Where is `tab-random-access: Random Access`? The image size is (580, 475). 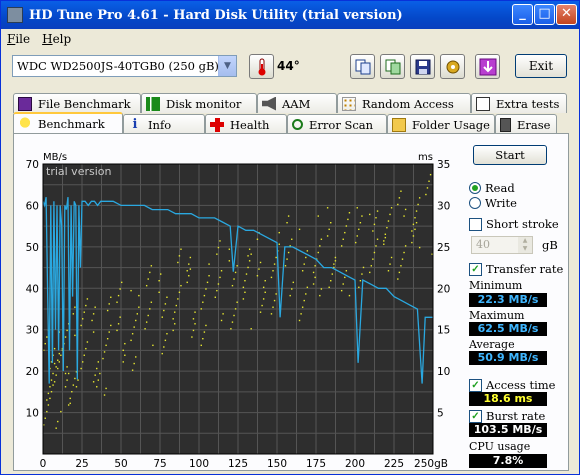
tab-random-access: Random Access is located at coordinates (404, 103).